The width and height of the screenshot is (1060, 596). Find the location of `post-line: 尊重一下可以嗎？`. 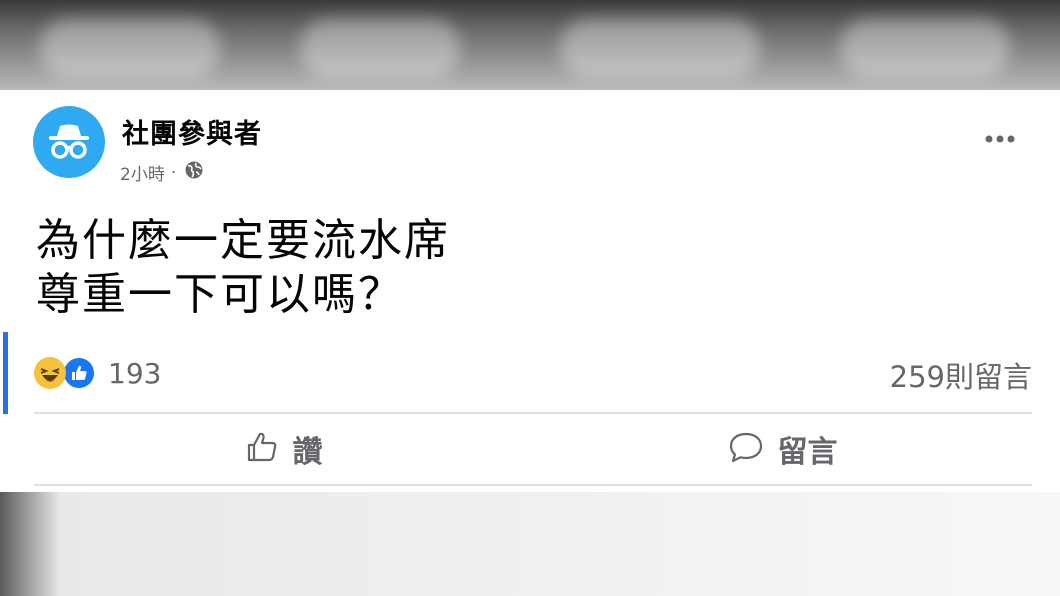

post-line: 尊重一下可以嗎？ is located at coordinates (220, 294).